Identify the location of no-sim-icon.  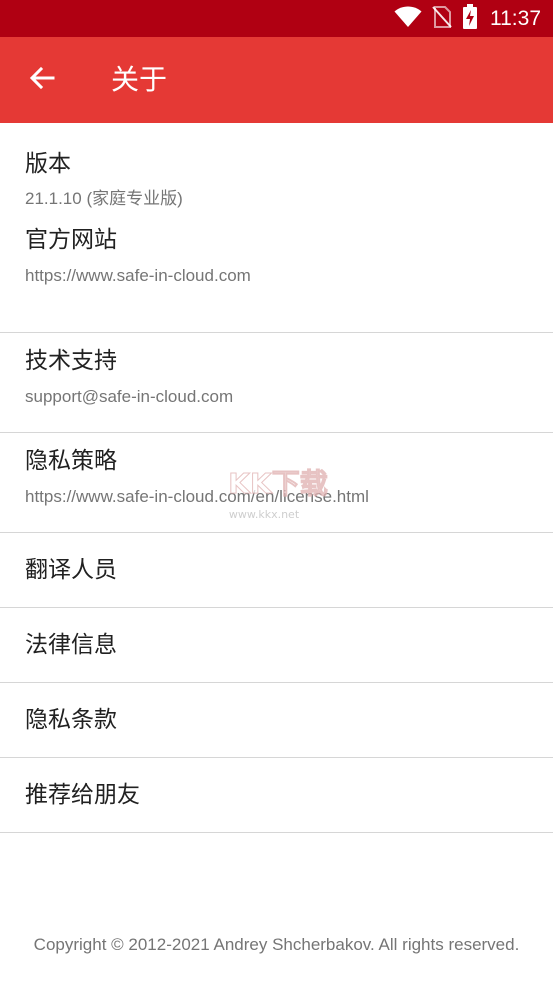
(442, 19).